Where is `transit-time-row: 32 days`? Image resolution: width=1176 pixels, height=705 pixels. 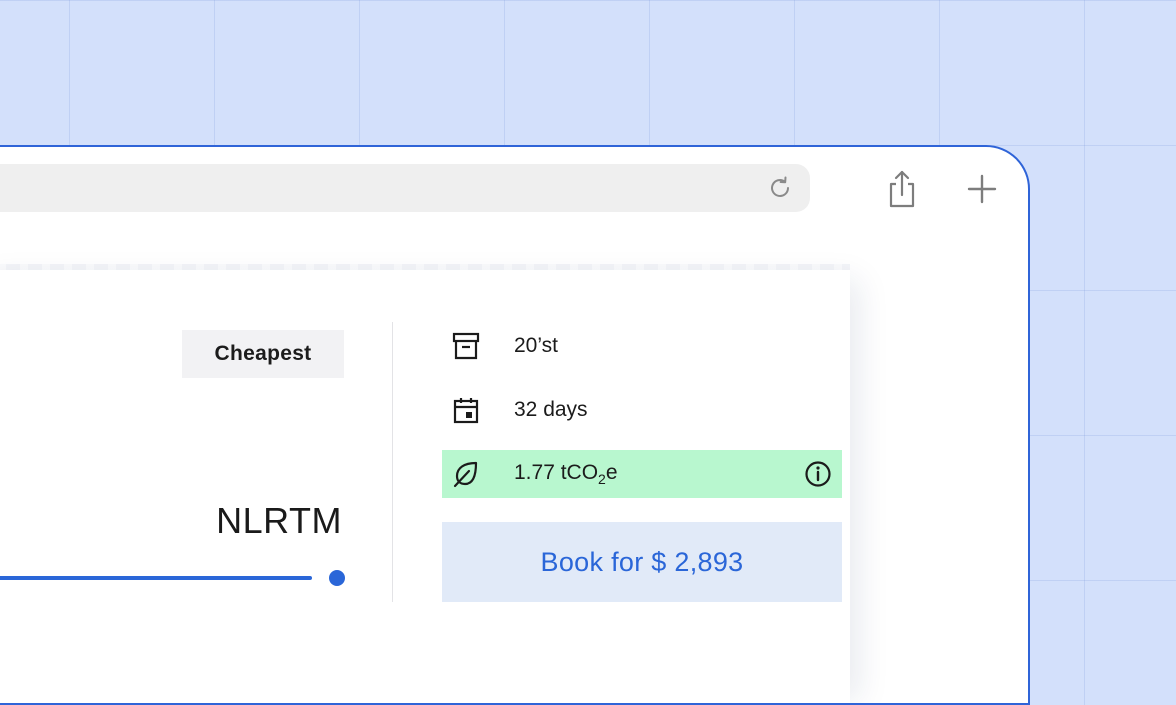 transit-time-row: 32 days is located at coordinates (642, 410).